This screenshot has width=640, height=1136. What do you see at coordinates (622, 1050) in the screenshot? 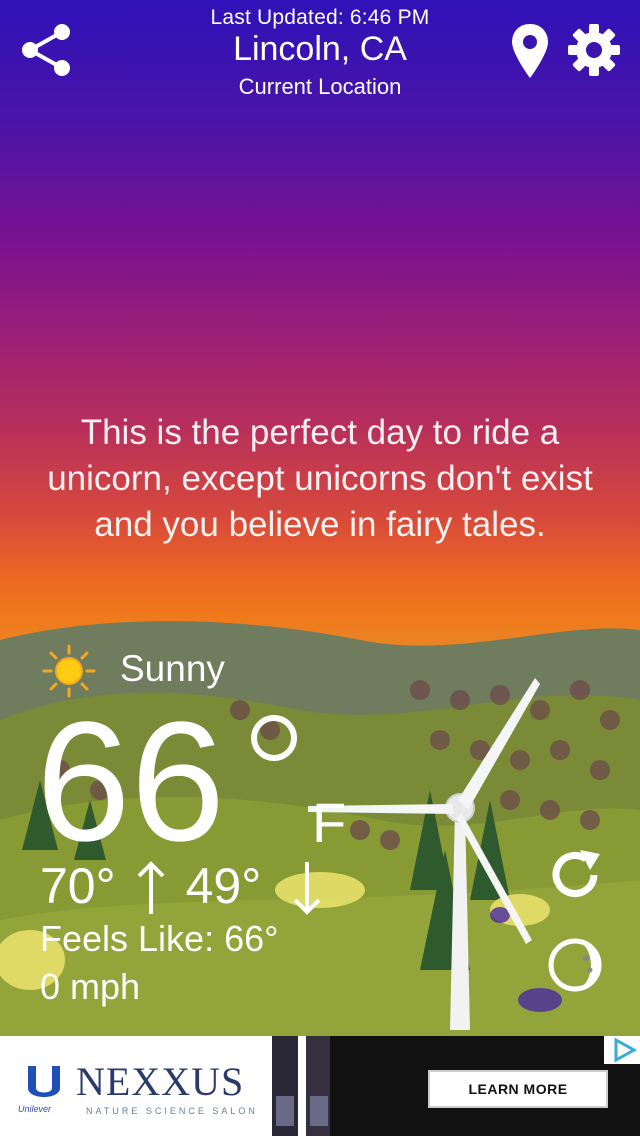
I see `adchoices-icon` at bounding box center [622, 1050].